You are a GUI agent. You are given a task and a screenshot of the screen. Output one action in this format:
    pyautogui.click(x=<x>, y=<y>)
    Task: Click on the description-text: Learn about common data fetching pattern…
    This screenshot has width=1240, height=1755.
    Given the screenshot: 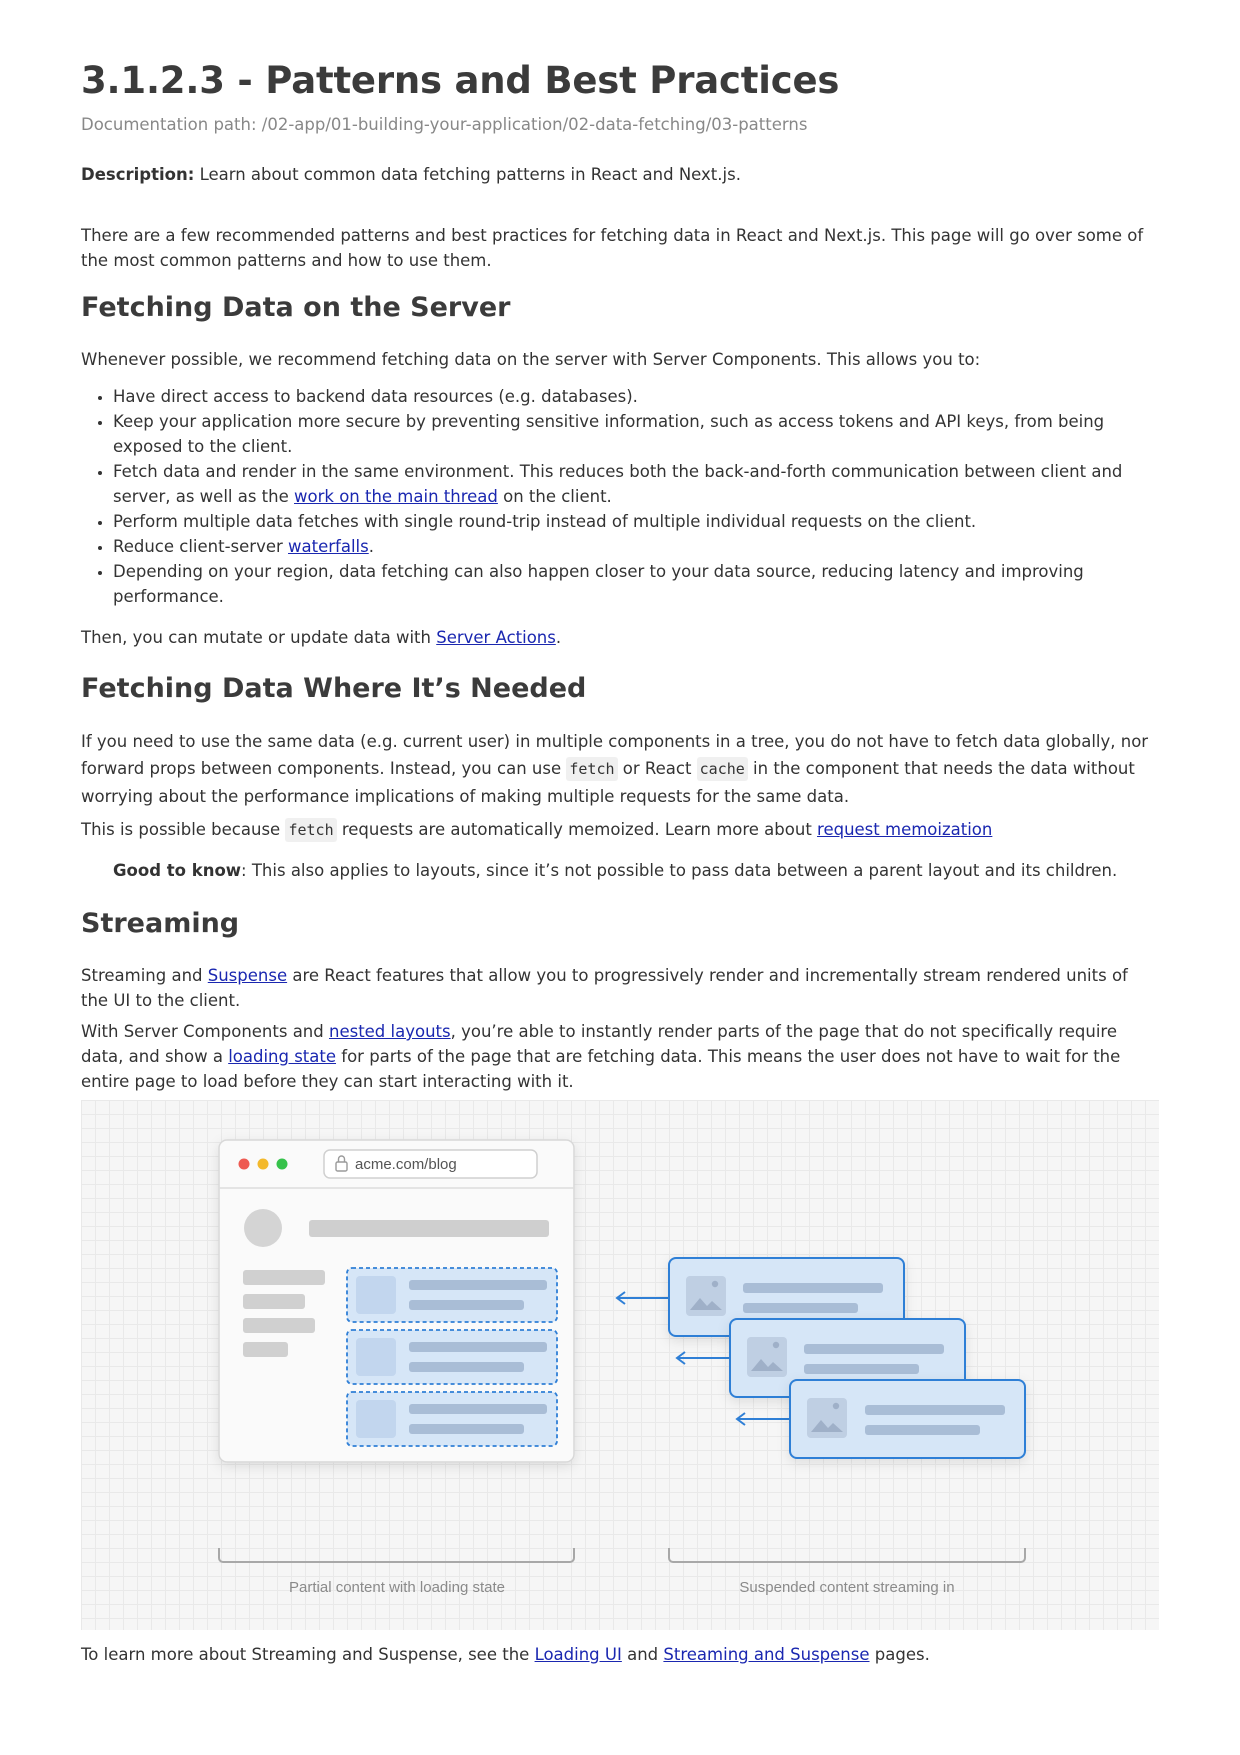 What is the action you would take?
    pyautogui.click(x=467, y=174)
    